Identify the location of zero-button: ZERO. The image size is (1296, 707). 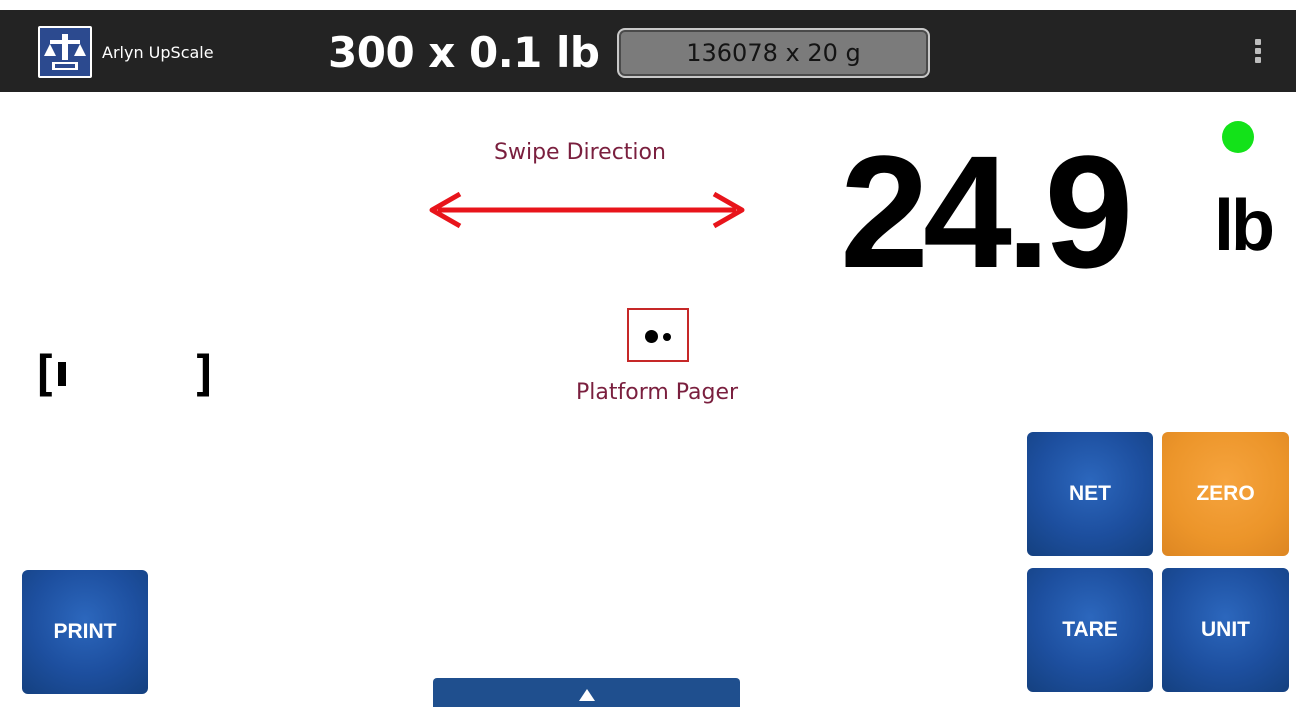
(1225, 494).